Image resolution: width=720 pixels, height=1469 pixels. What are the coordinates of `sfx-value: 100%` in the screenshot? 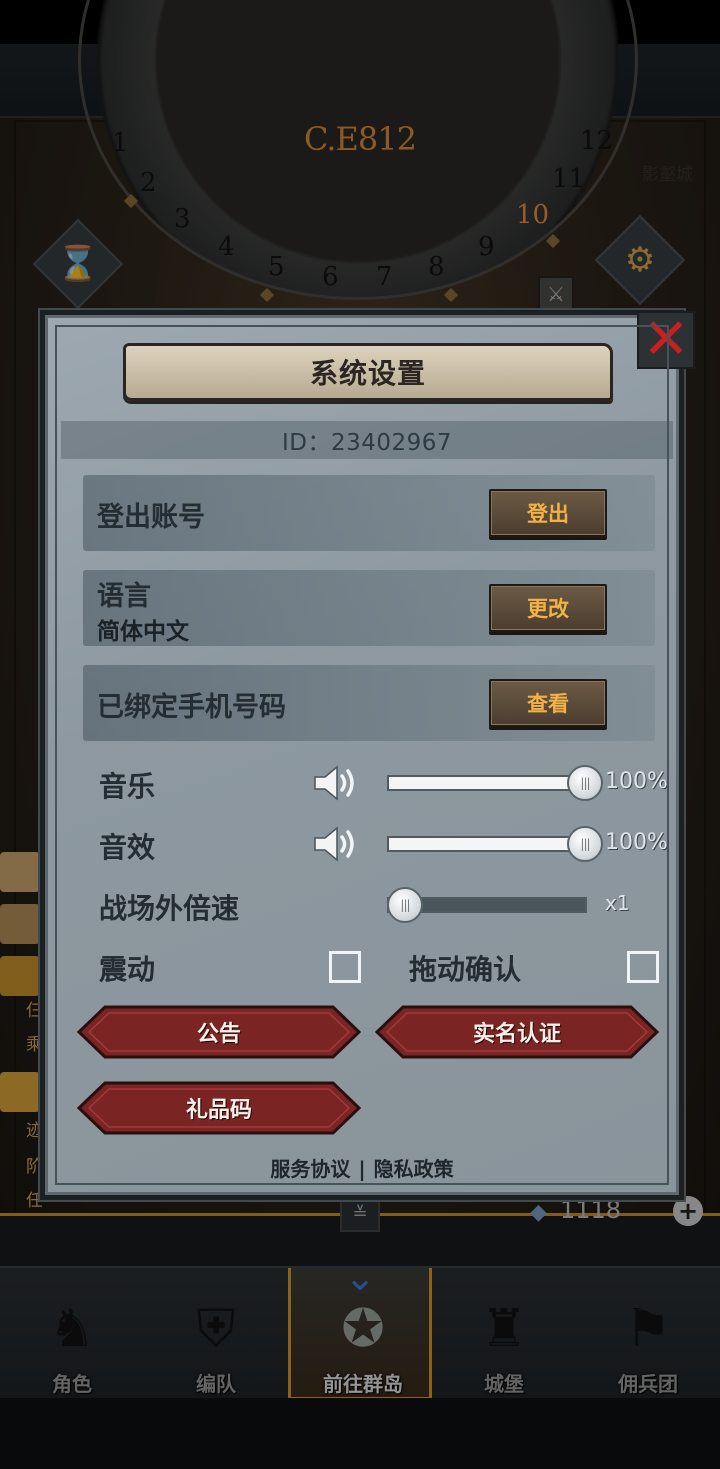 It's located at (636, 842).